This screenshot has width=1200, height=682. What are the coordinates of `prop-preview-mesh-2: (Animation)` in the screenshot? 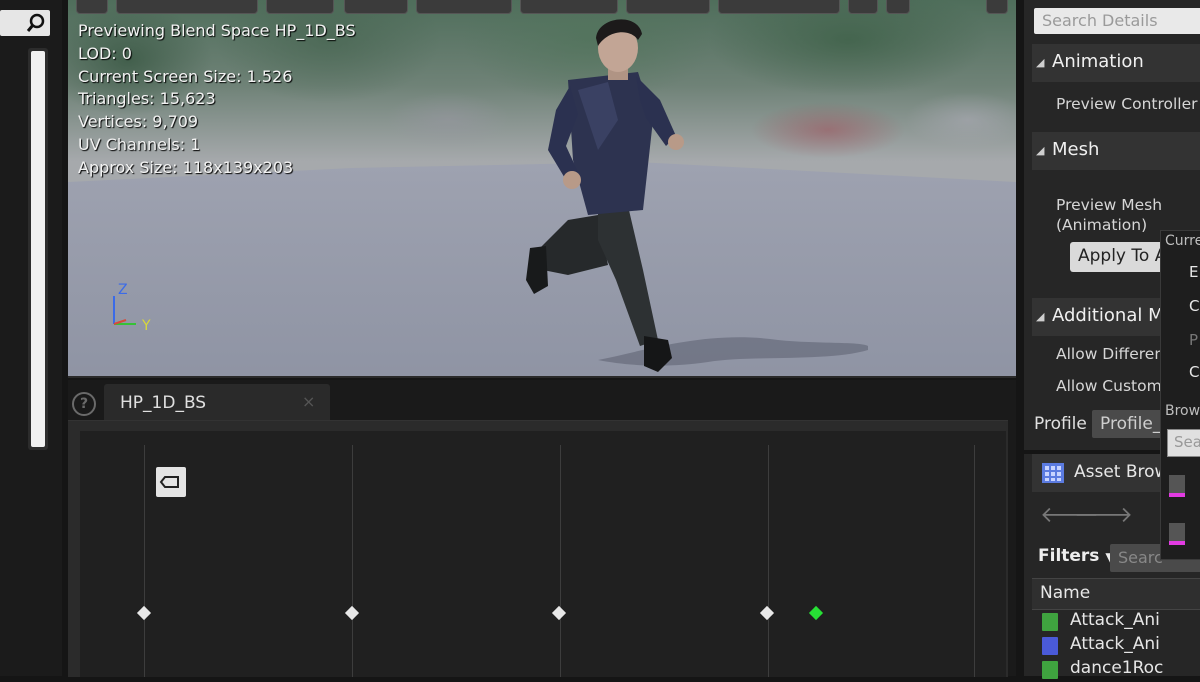 It's located at (1102, 225).